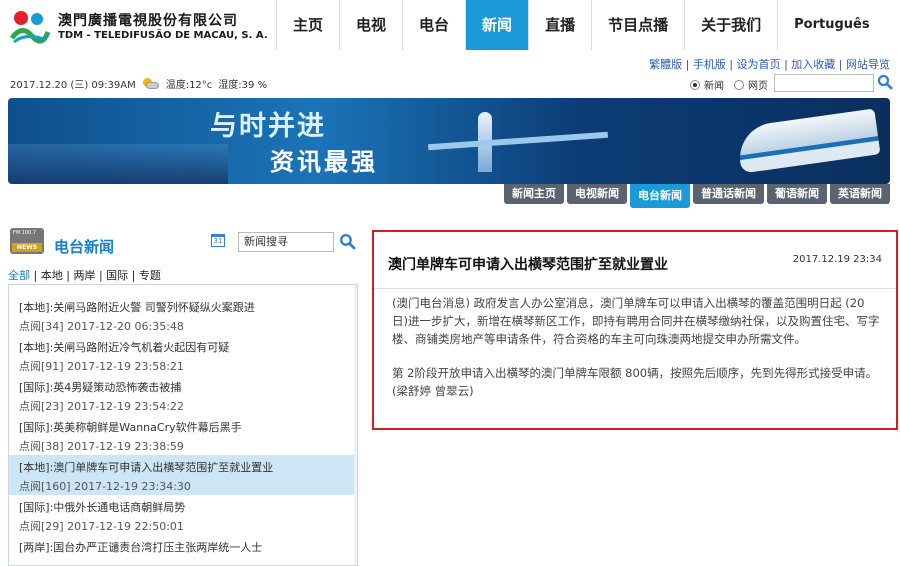  Describe the element at coordinates (27, 247) in the screenshot. I see `logo-news-text: NEWS` at that location.